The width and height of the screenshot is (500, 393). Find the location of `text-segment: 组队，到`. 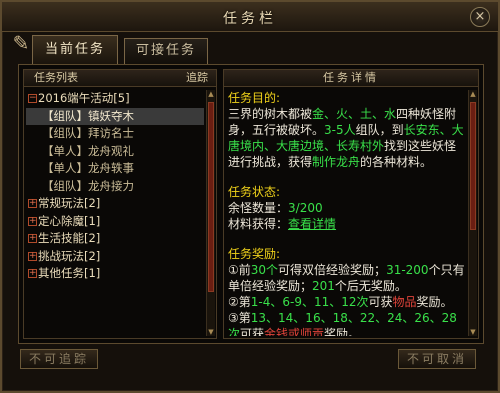

text-segment: 组队，到 is located at coordinates (379, 130).